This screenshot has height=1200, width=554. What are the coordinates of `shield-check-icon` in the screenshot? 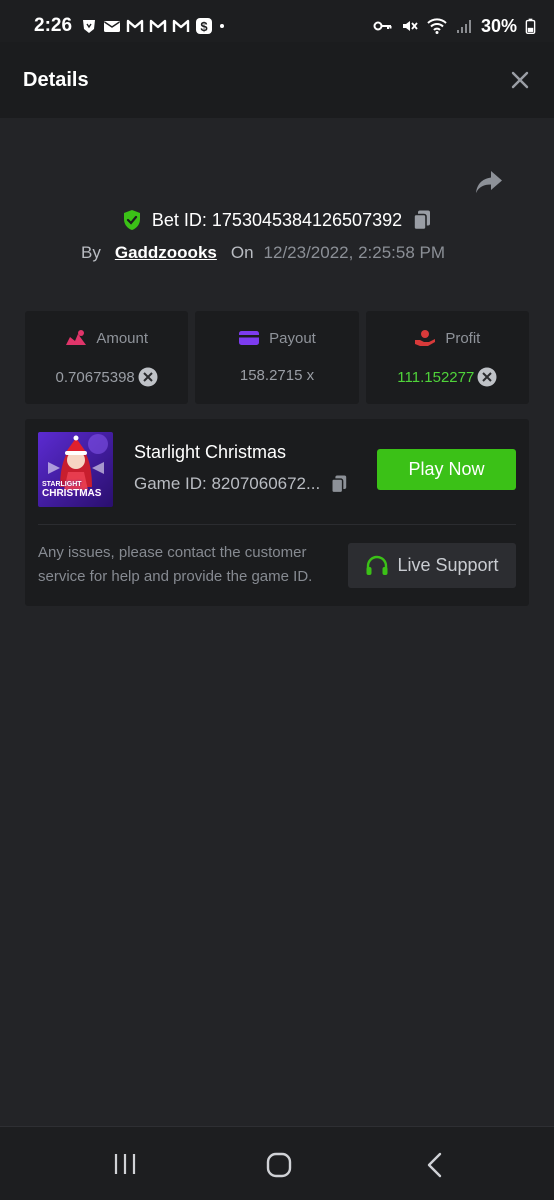 It's located at (131, 220).